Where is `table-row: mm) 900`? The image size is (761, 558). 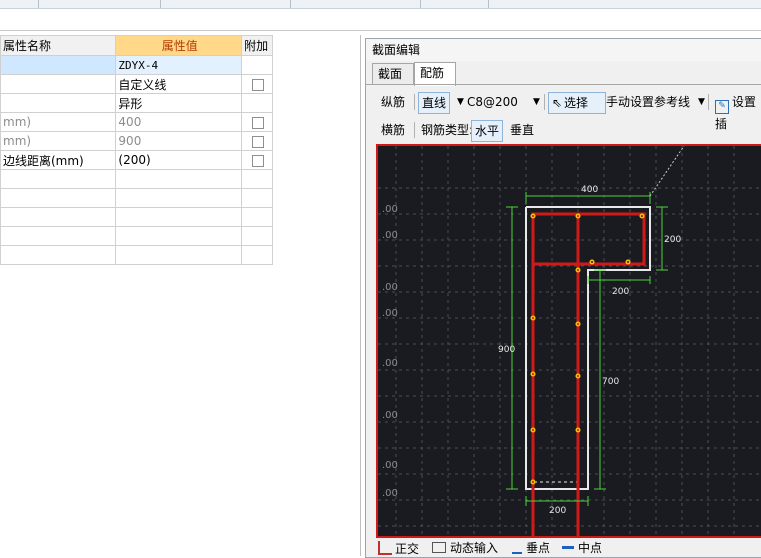
table-row: mm) 900 is located at coordinates (136, 141).